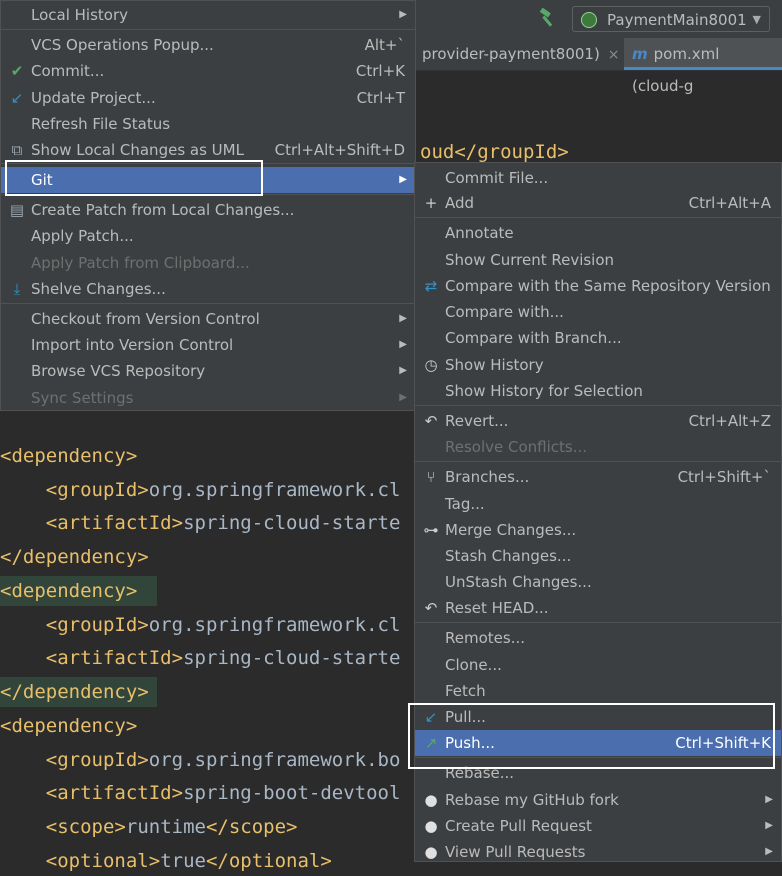 The height and width of the screenshot is (876, 782). Describe the element at coordinates (431, 608) in the screenshot. I see `reset-icon: ↶` at that location.